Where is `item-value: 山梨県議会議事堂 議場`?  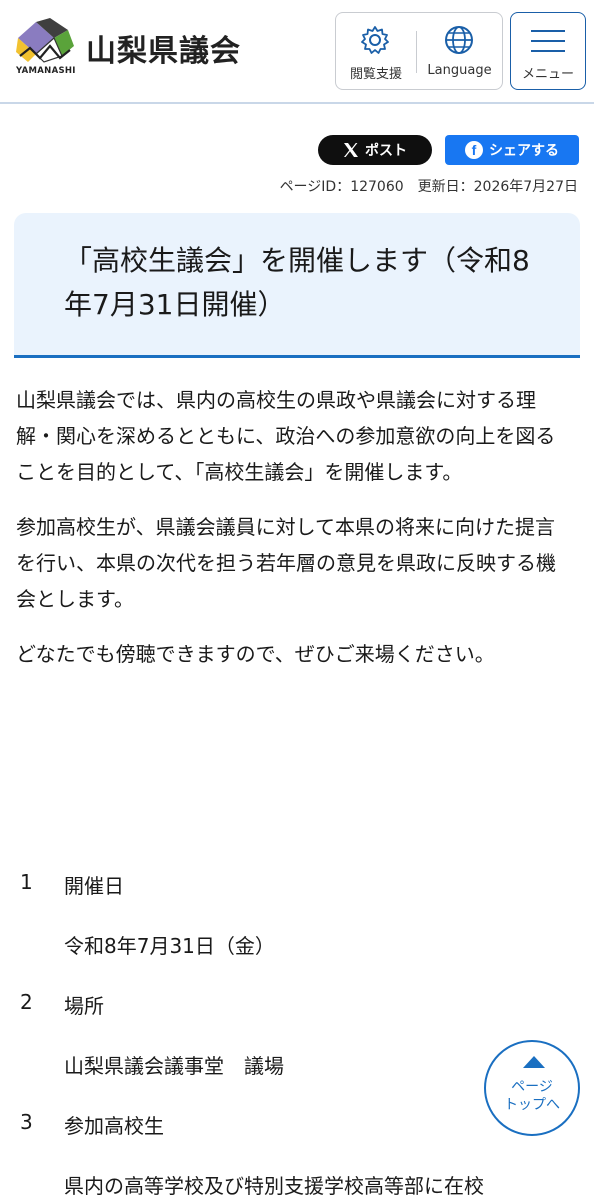
item-value: 山梨県議会議事堂 議場 is located at coordinates (174, 1066).